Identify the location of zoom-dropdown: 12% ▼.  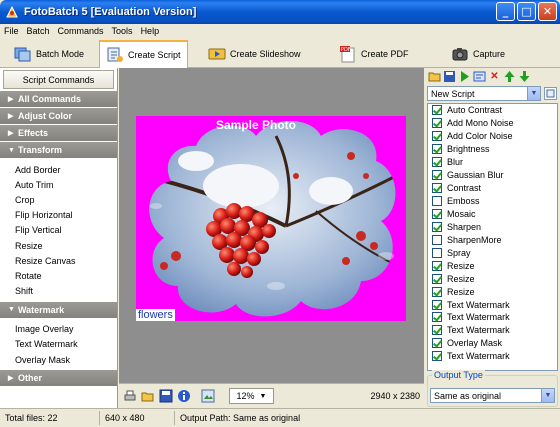
(251, 396).